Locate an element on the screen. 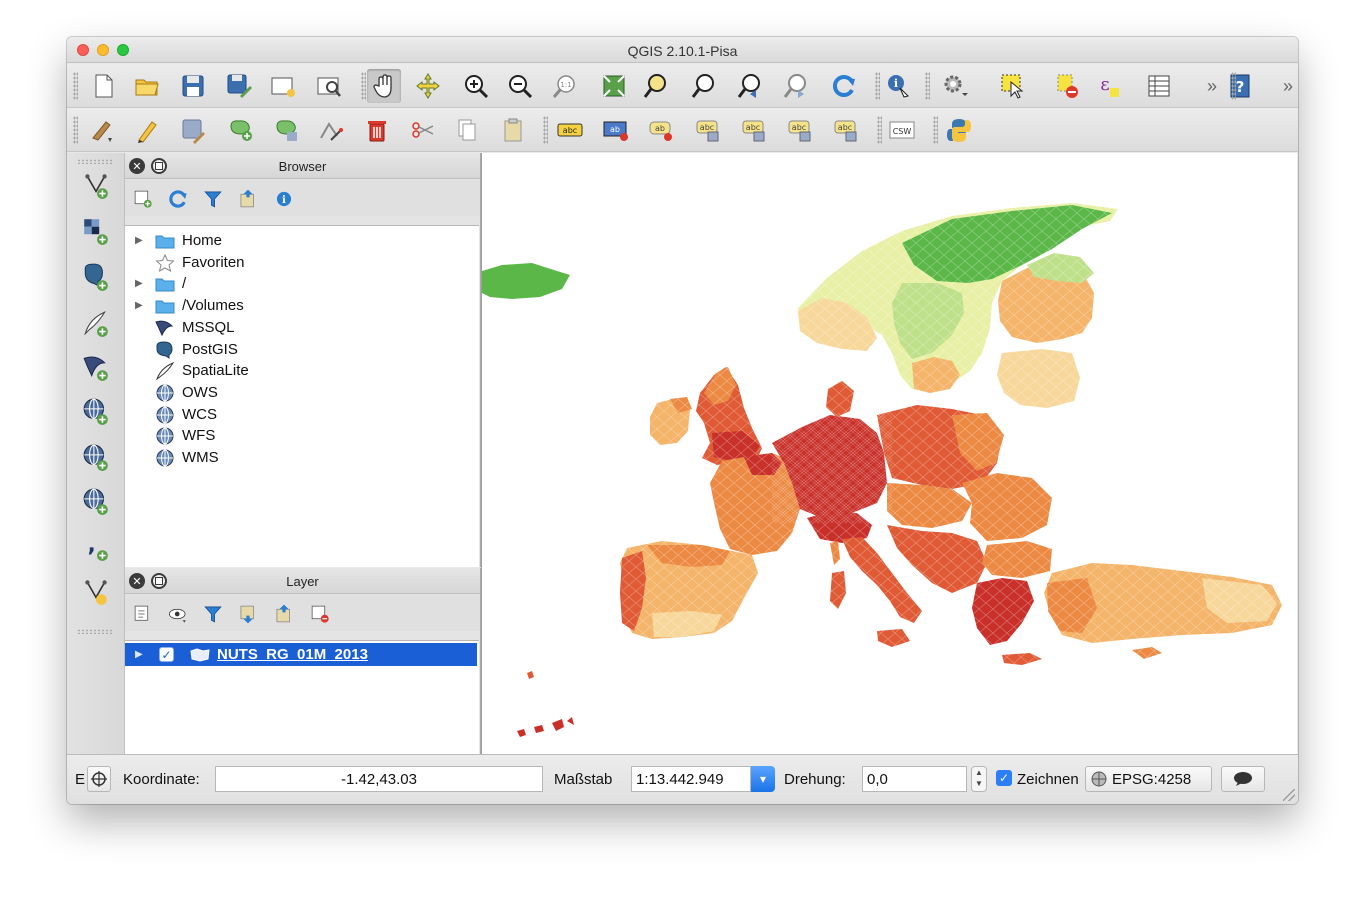 The image size is (1365, 900). scale-dropdown-button: ▾ is located at coordinates (763, 779).